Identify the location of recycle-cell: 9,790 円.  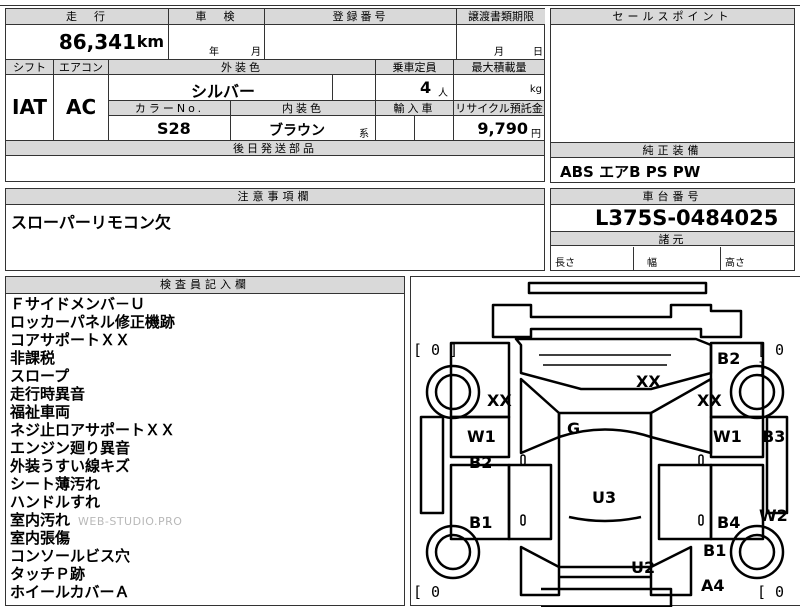
(499, 128).